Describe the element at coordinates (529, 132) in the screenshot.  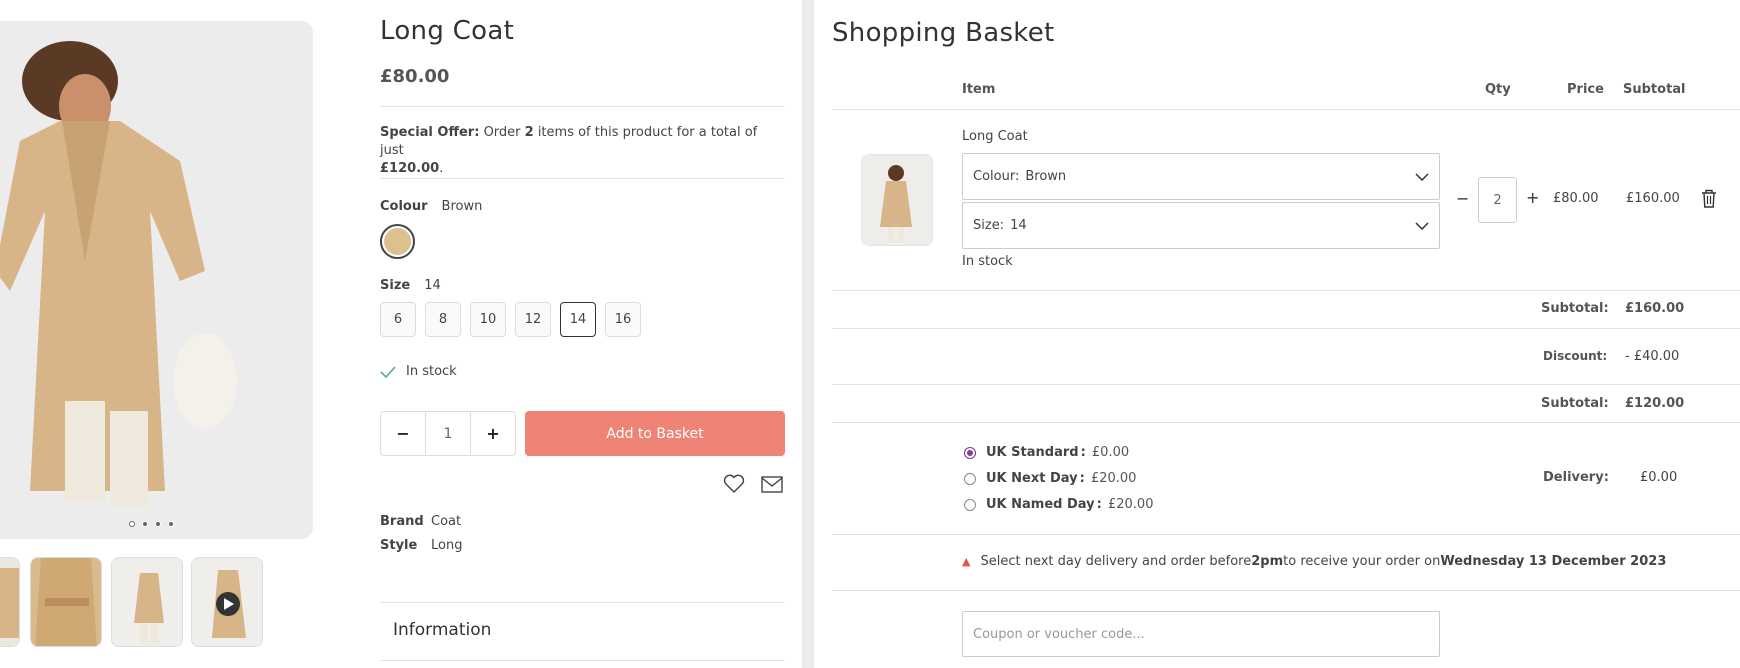
I see `offer-qty: 2` at that location.